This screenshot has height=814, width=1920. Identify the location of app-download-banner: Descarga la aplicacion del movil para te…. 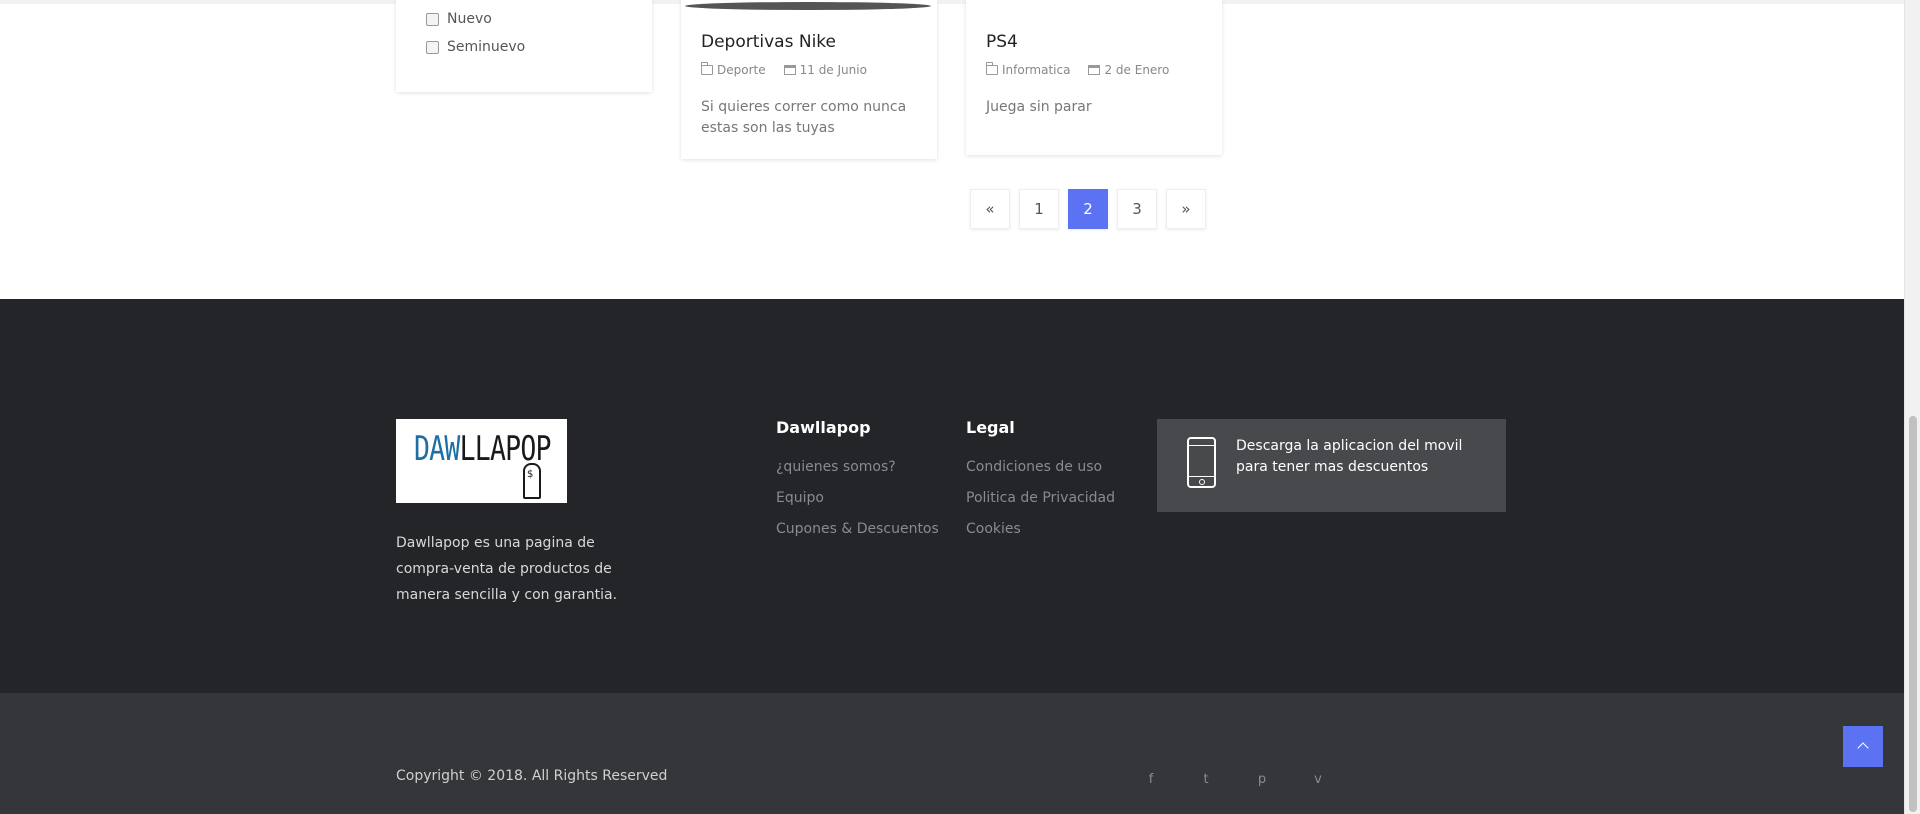
(1331, 465).